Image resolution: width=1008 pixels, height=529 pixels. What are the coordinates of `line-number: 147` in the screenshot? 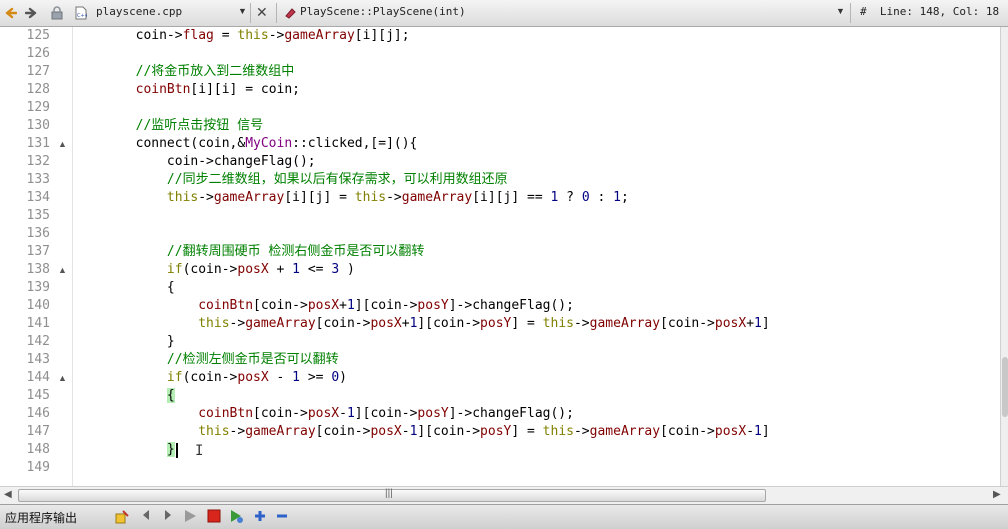 It's located at (38, 431).